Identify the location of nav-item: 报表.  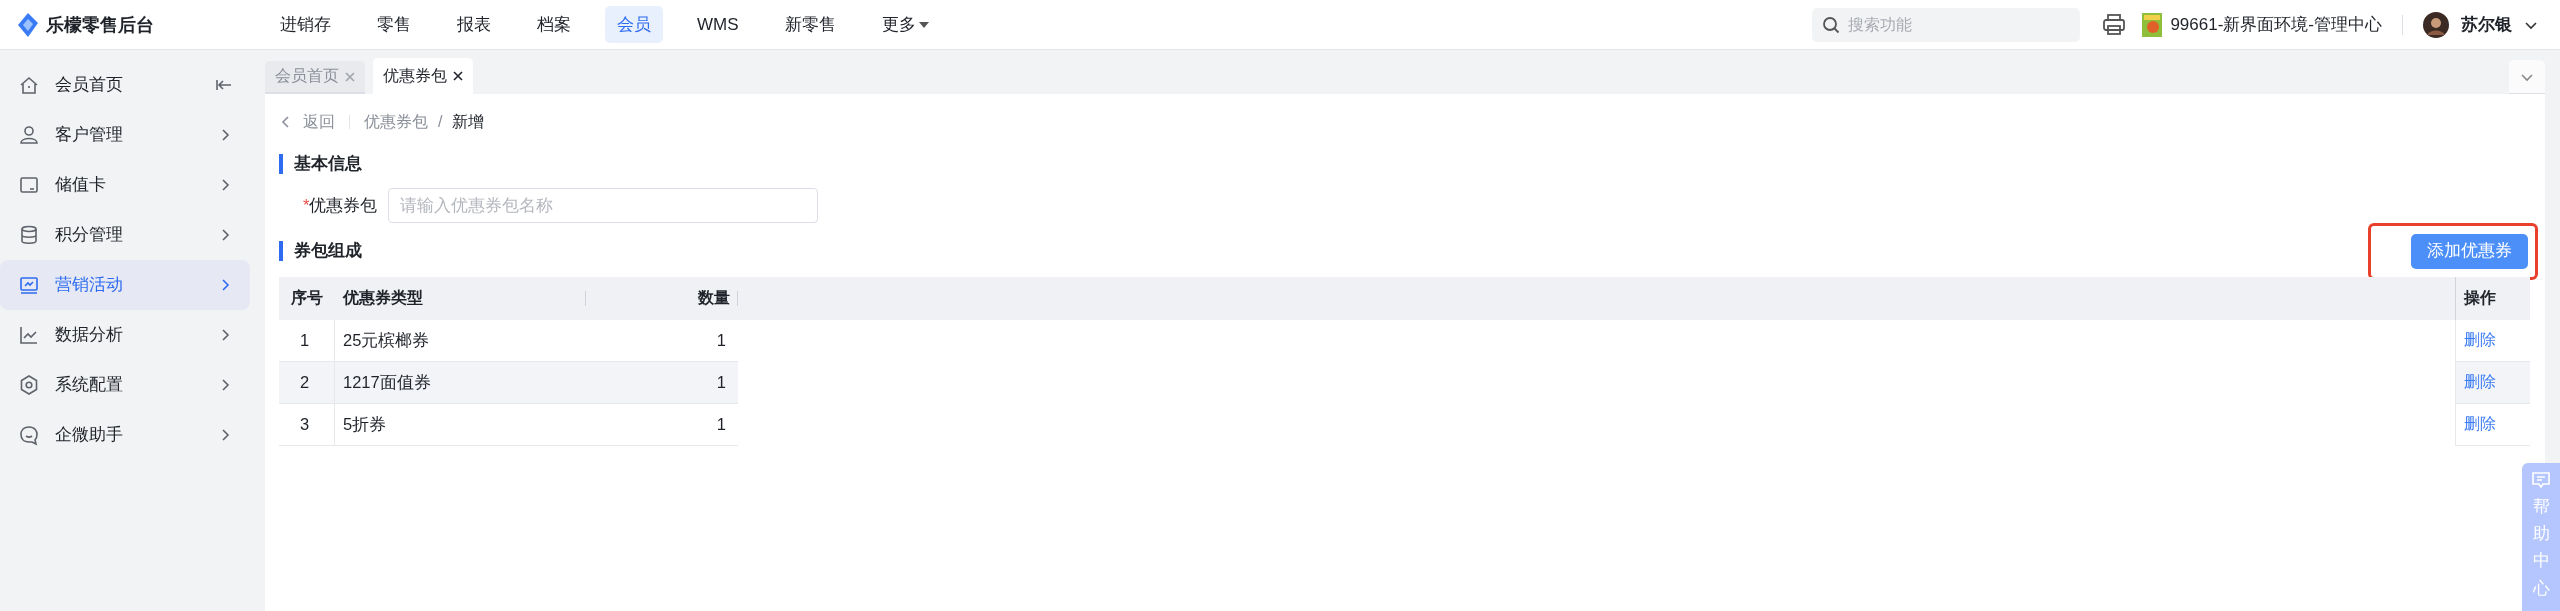
(474, 24).